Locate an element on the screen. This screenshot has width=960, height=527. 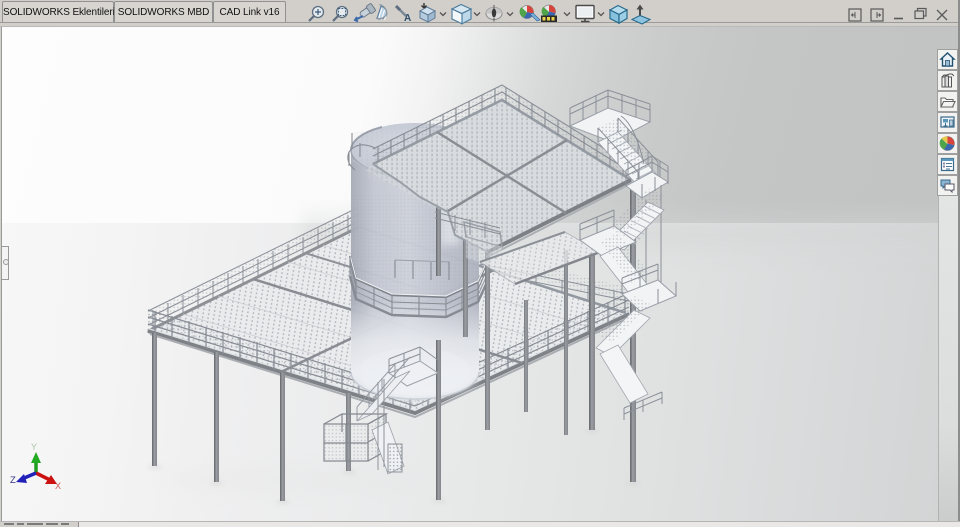
svg-text: A is located at coordinates (407, 18).